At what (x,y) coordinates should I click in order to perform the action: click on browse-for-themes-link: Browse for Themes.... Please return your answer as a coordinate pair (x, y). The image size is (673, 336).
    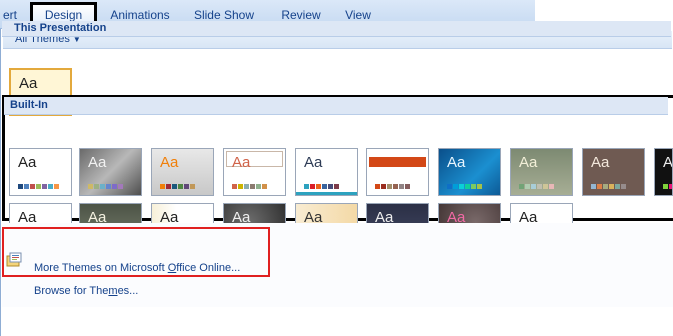
    Looking at the image, I should click on (86, 291).